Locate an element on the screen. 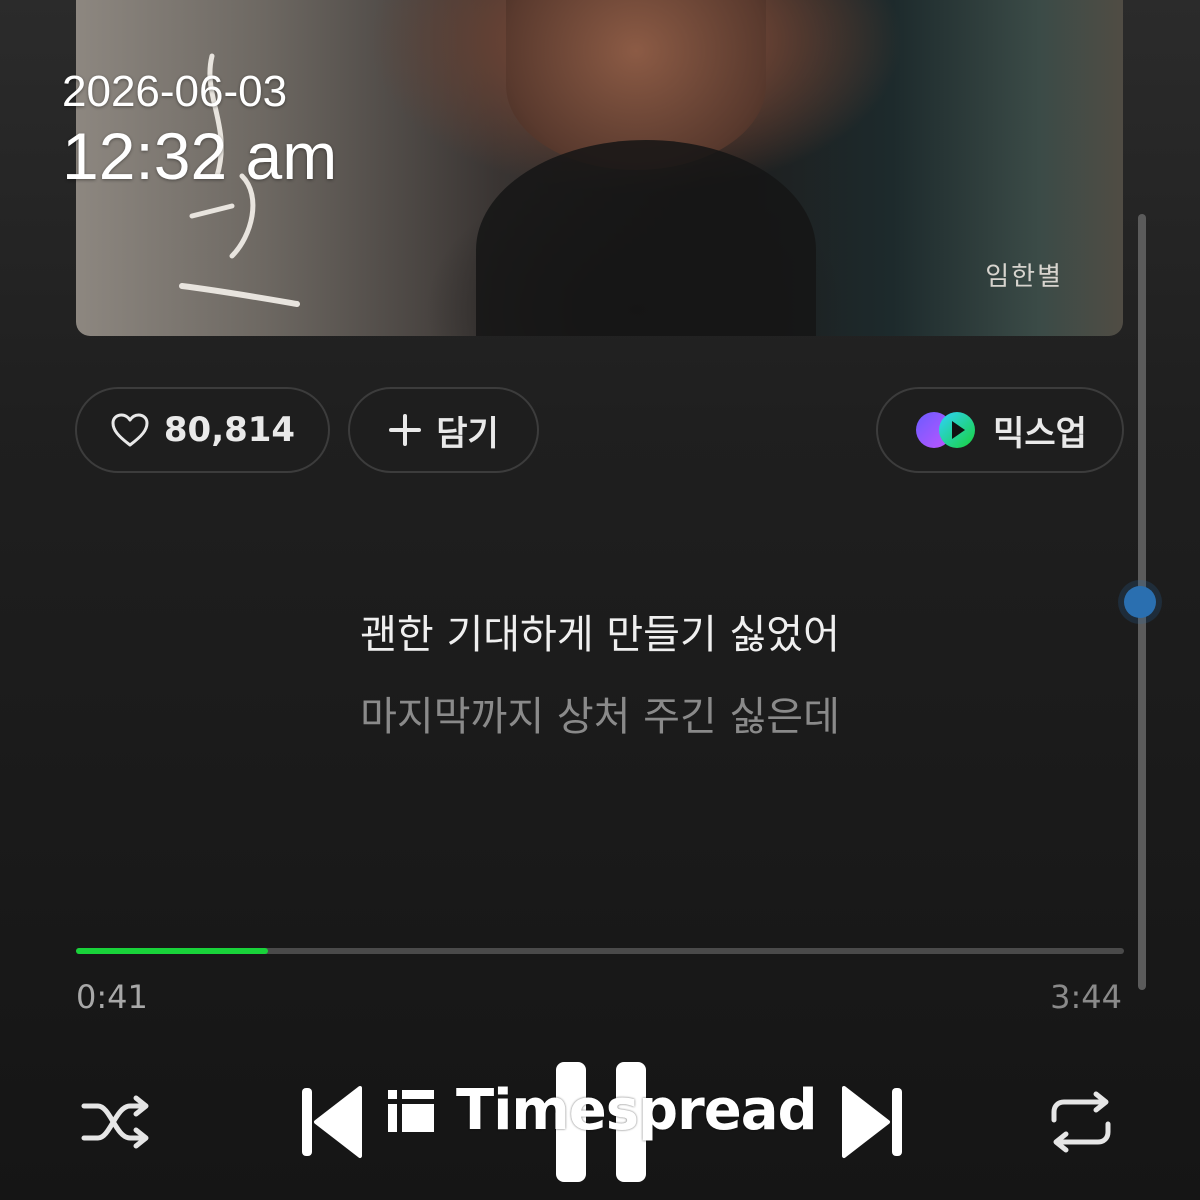 This screenshot has width=1200, height=1200. lyric-line-next: 마지막까지 상처 주긴 싫은데 is located at coordinates (600, 713).